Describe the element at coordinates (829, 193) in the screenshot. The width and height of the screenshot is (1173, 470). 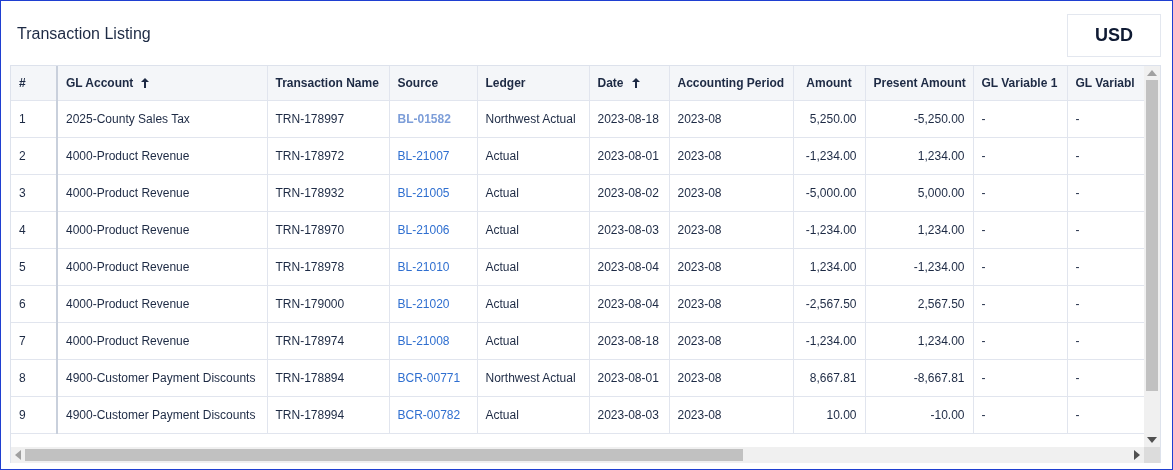
I see `table-cell: -5,000.00` at that location.